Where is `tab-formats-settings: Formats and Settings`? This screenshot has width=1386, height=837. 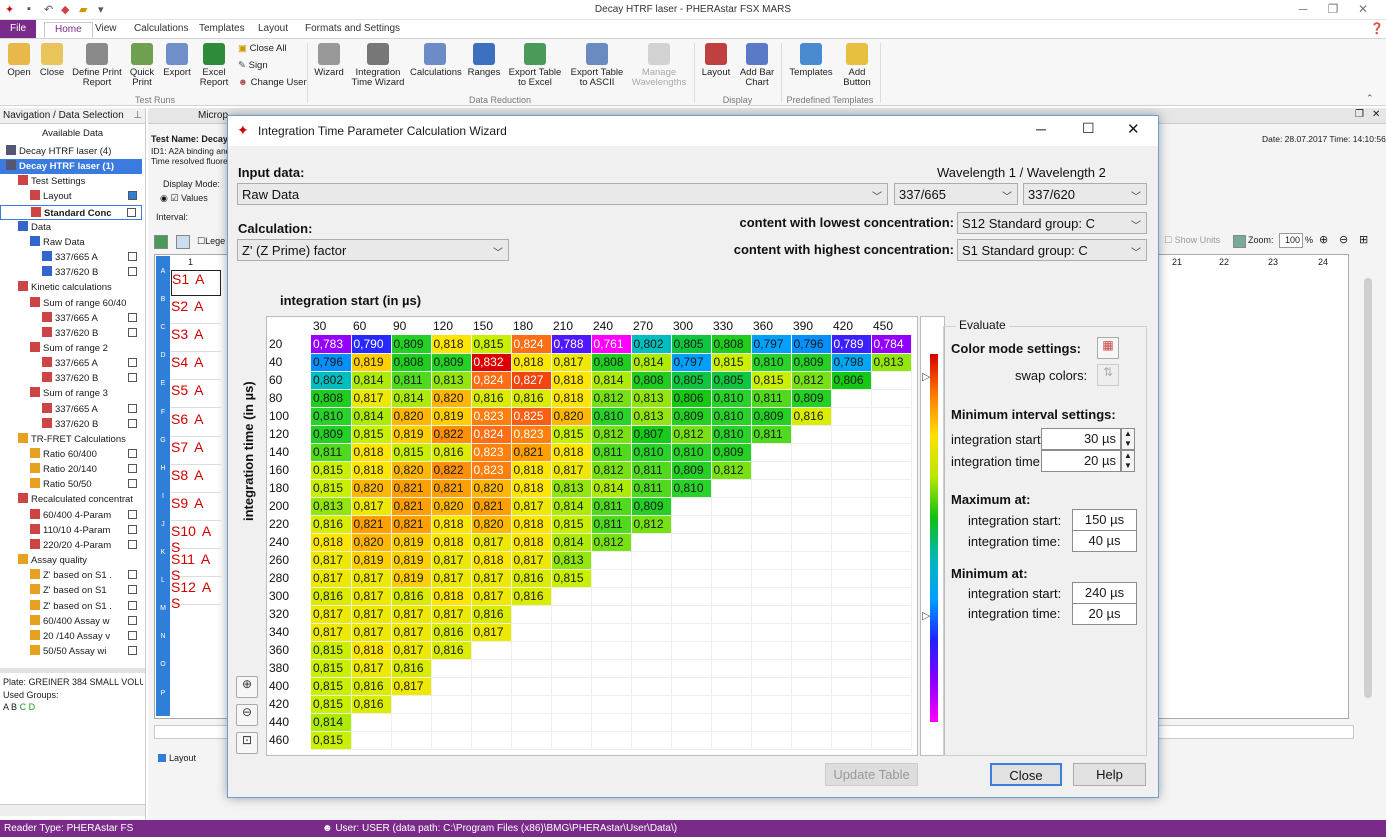
tab-formats-settings: Formats and Settings is located at coordinates (352, 30).